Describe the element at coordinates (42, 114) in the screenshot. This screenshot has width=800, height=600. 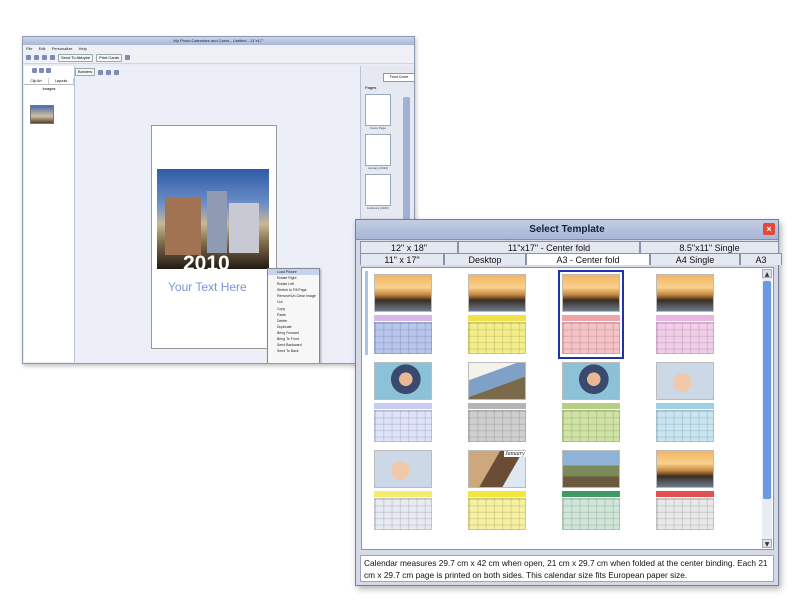
I see `image-thumbnail` at that location.